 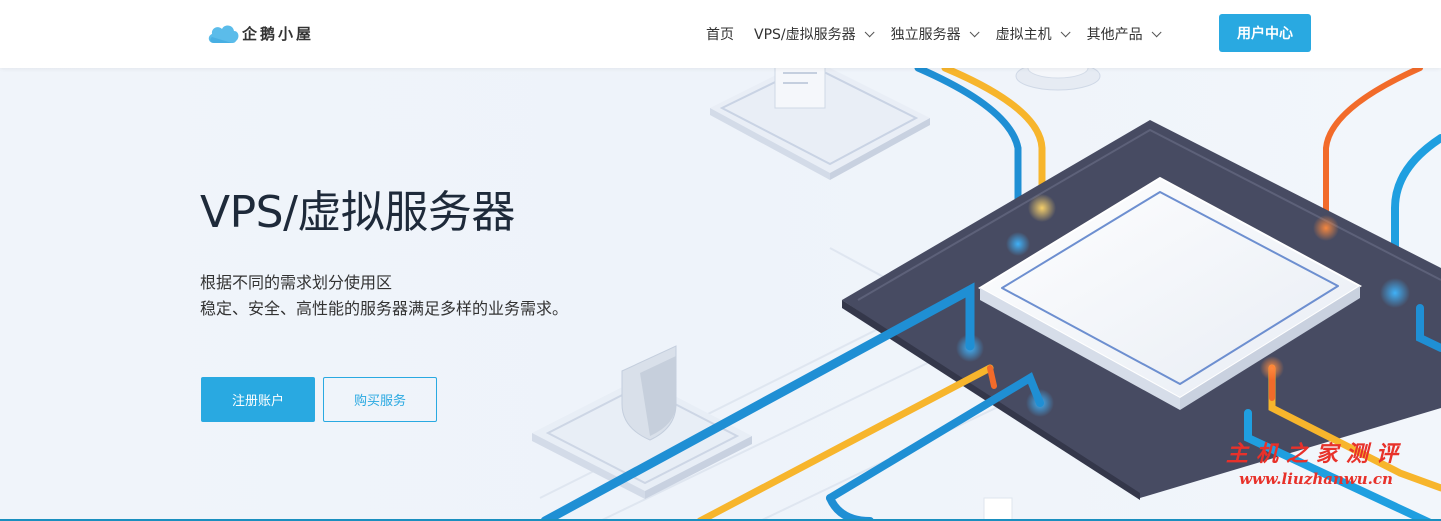 What do you see at coordinates (1316, 454) in the screenshot?
I see `watermark-title: 主机之家测评` at bounding box center [1316, 454].